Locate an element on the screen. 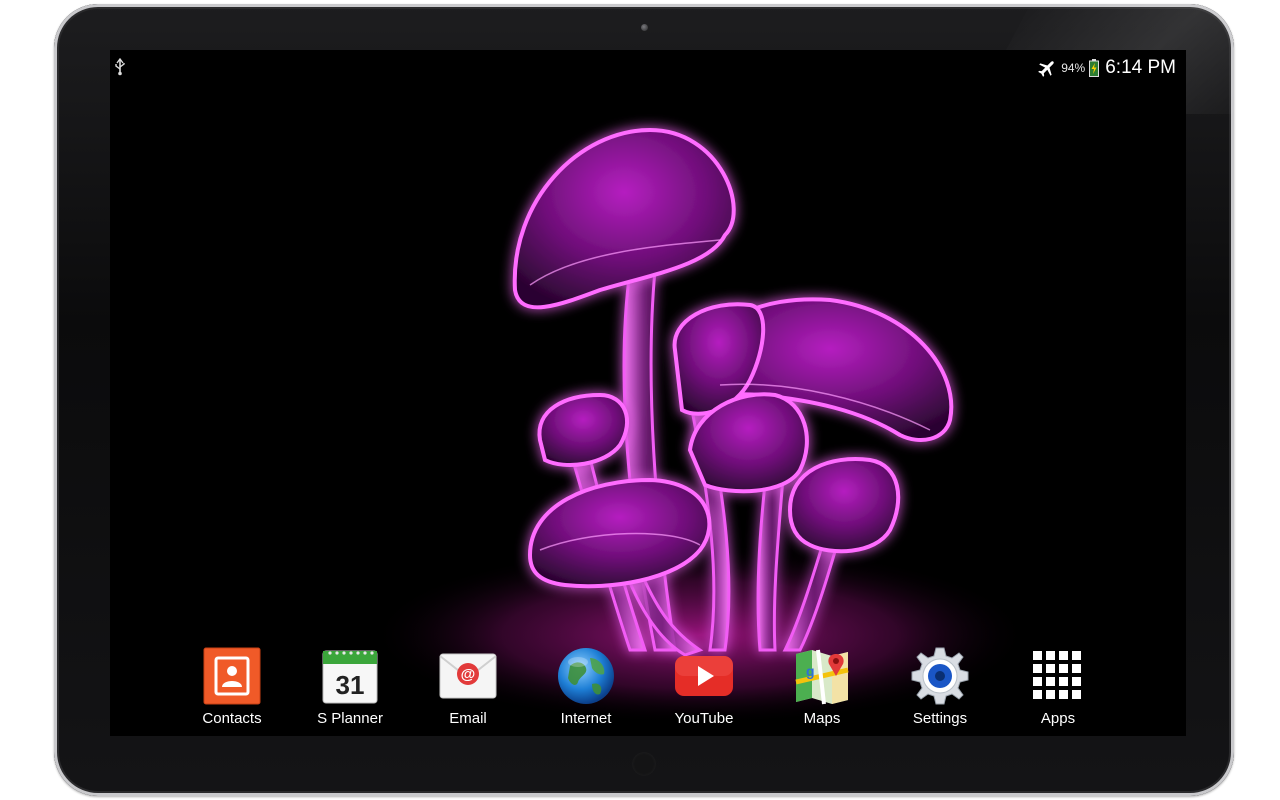  globe-icon is located at coordinates (586, 676).